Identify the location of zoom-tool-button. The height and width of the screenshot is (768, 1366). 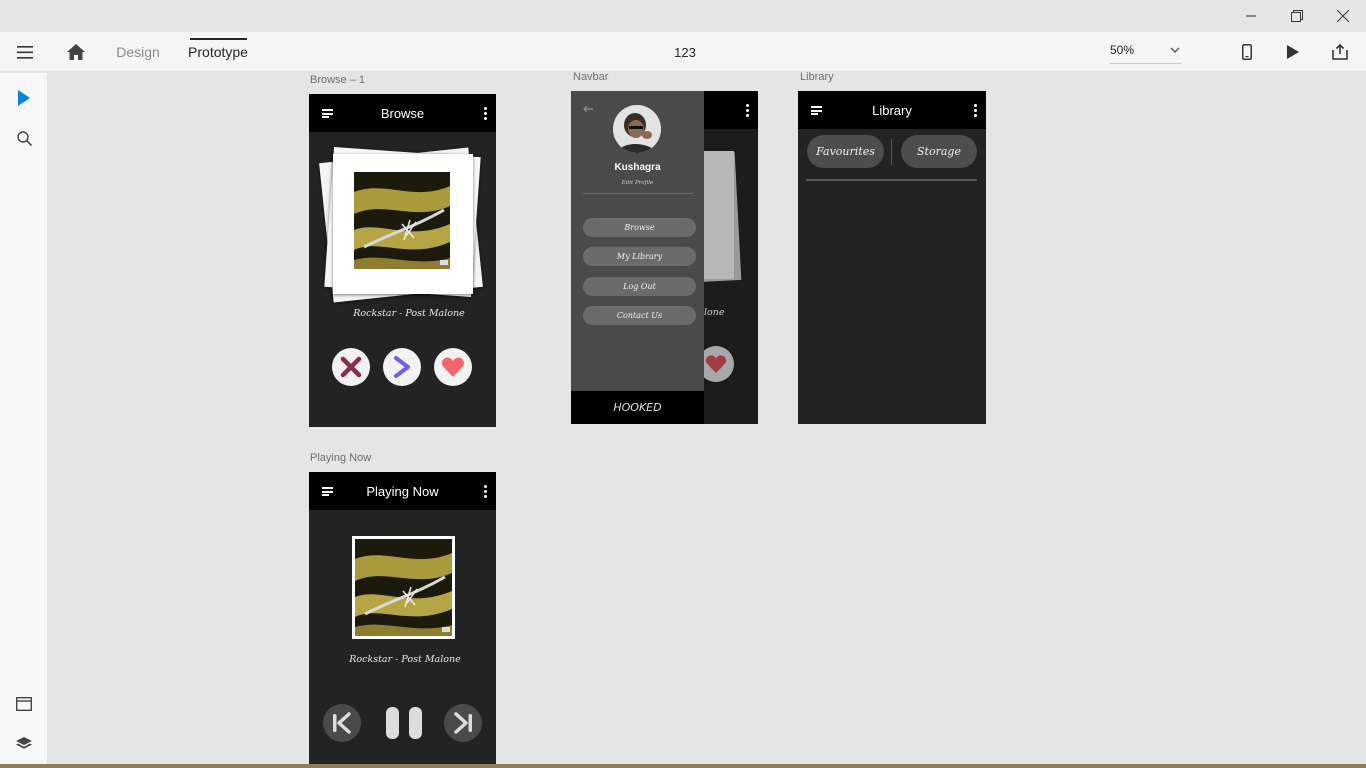
(24, 138).